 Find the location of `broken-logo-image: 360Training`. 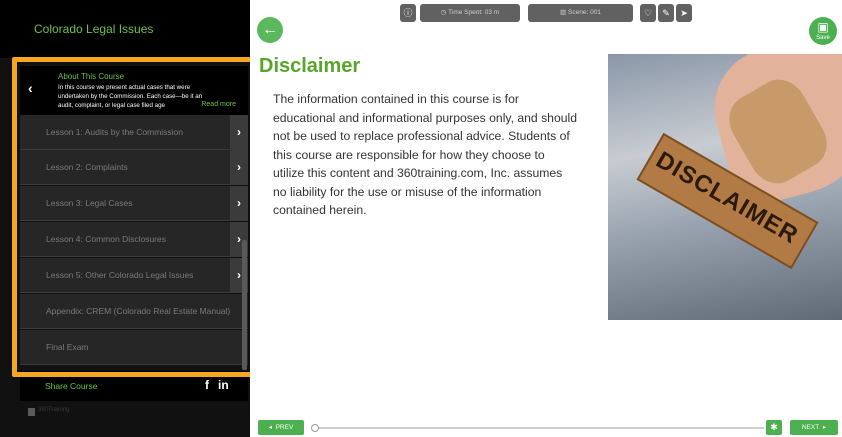

broken-logo-image: 360Training is located at coordinates (58, 413).